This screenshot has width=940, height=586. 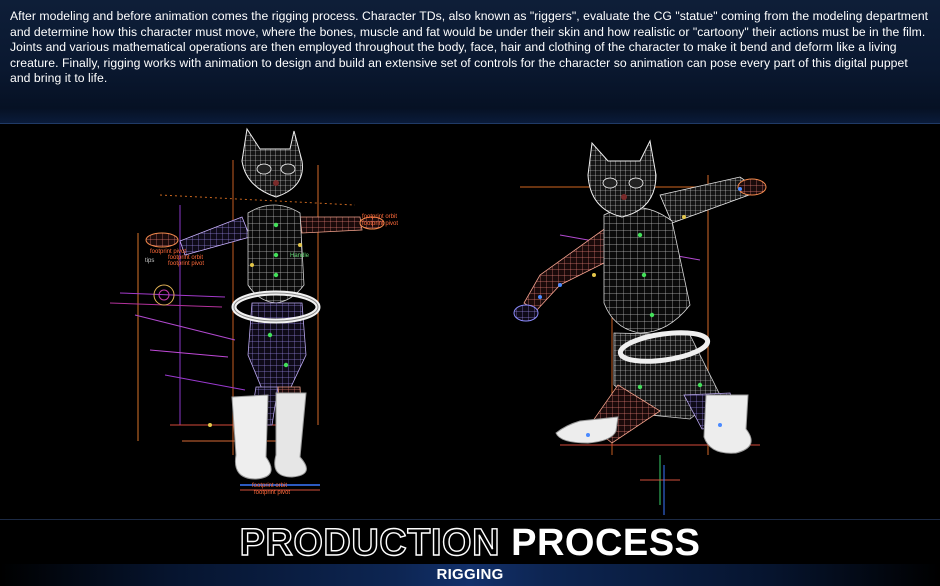 I want to click on section-subtitle-bar: RIGGING, so click(x=470, y=575).